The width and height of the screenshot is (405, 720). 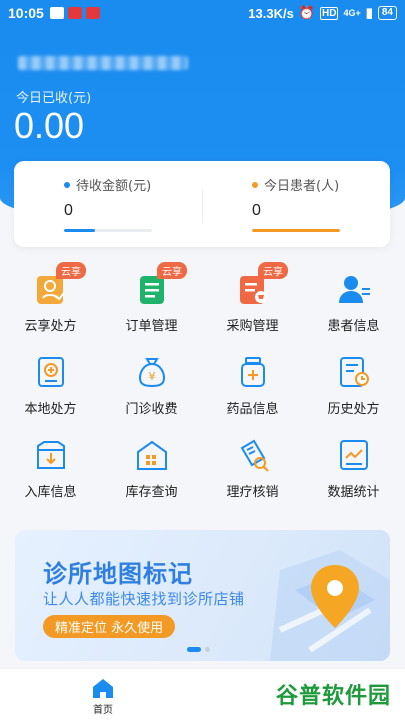 What do you see at coordinates (151, 409) in the screenshot?
I see `grid-label: 门诊收费` at bounding box center [151, 409].